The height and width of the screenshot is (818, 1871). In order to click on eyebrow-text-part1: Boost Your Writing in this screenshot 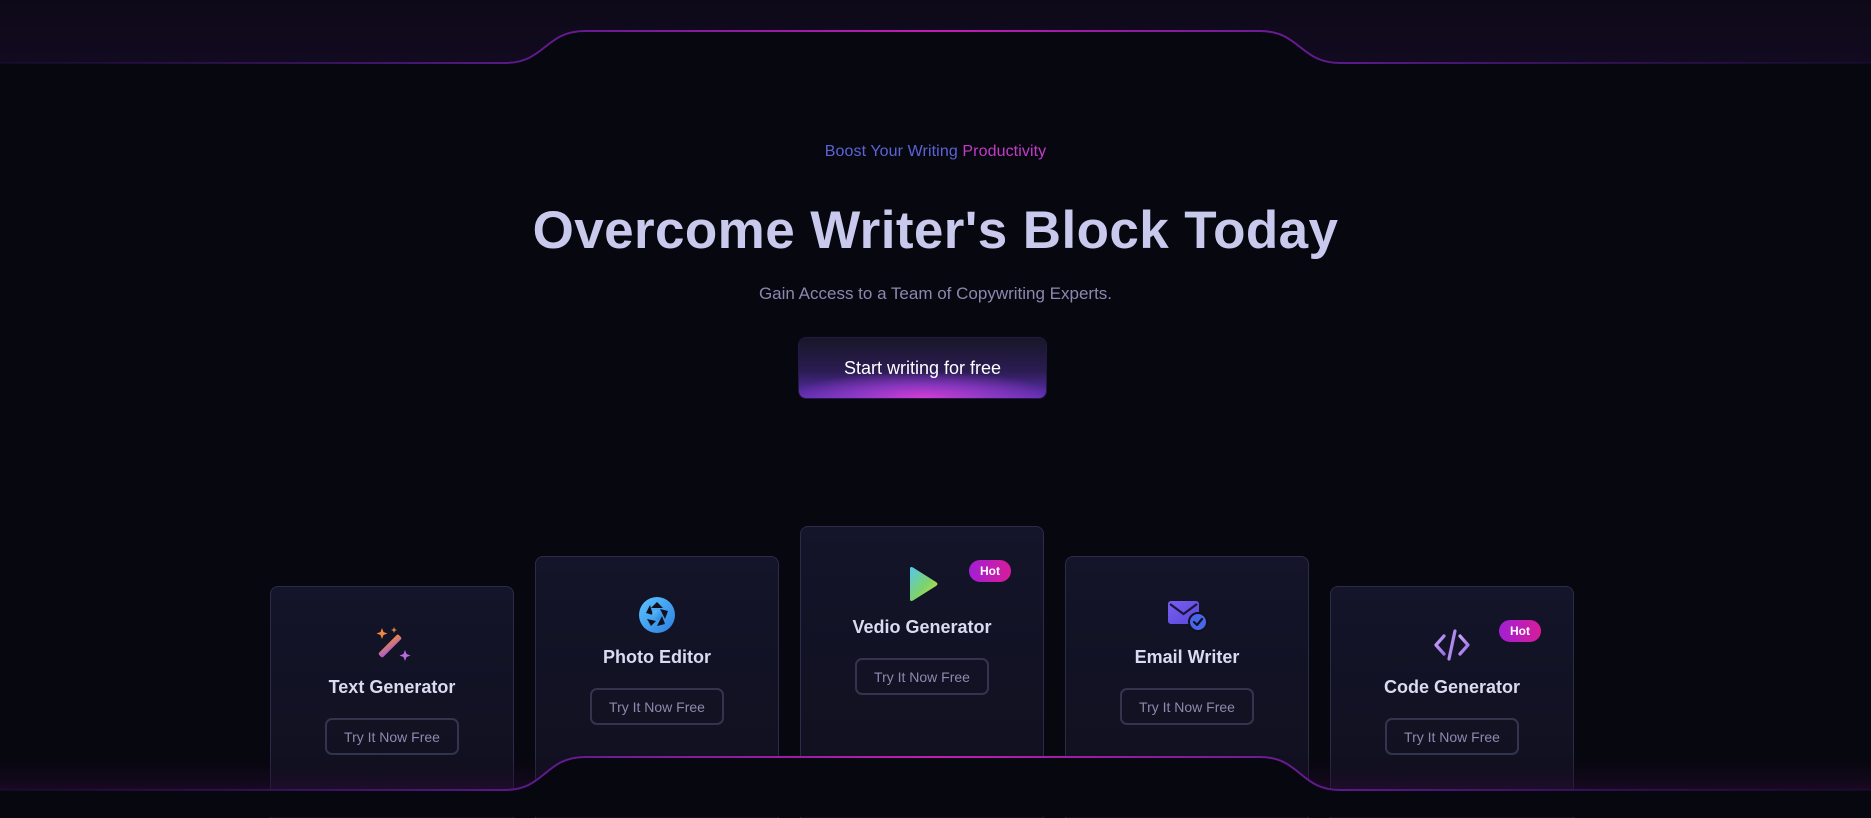, I will do `click(893, 151)`.